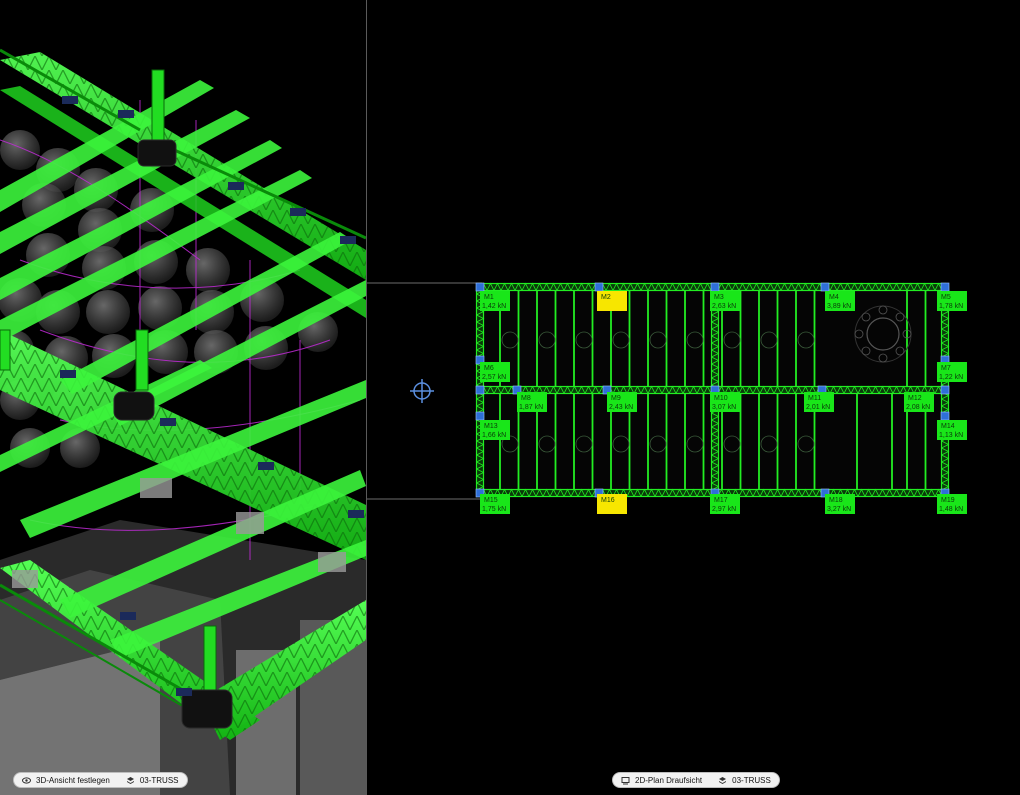 This screenshot has height=795, width=1020. I want to click on motor-label-m13: M13 1,66 kN, so click(495, 430).